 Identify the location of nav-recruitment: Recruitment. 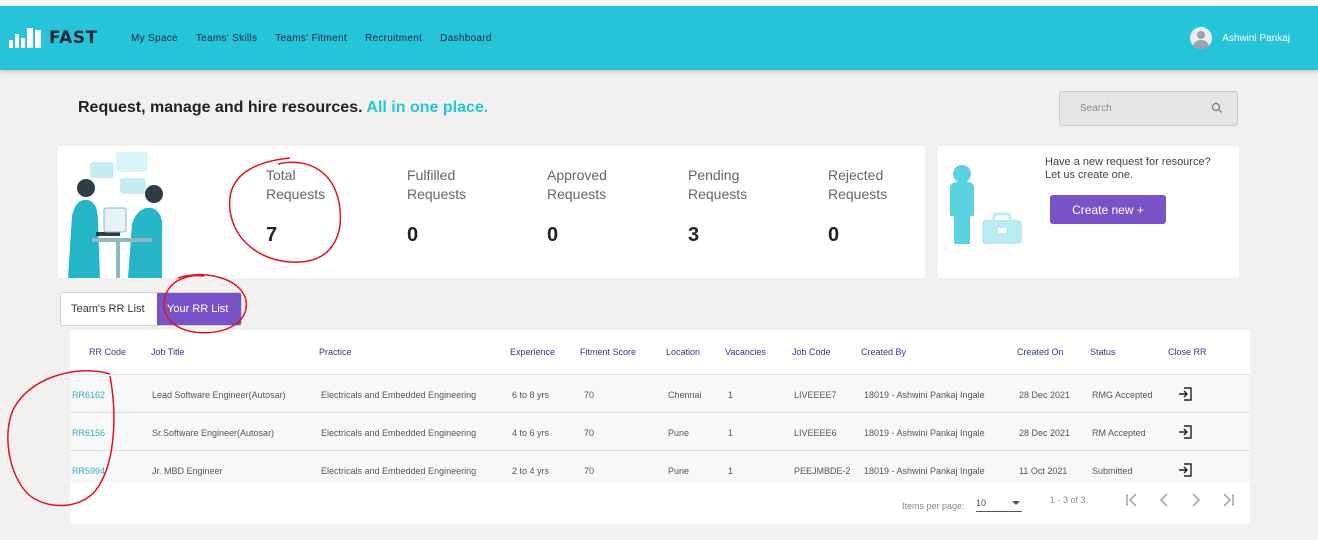
(393, 38).